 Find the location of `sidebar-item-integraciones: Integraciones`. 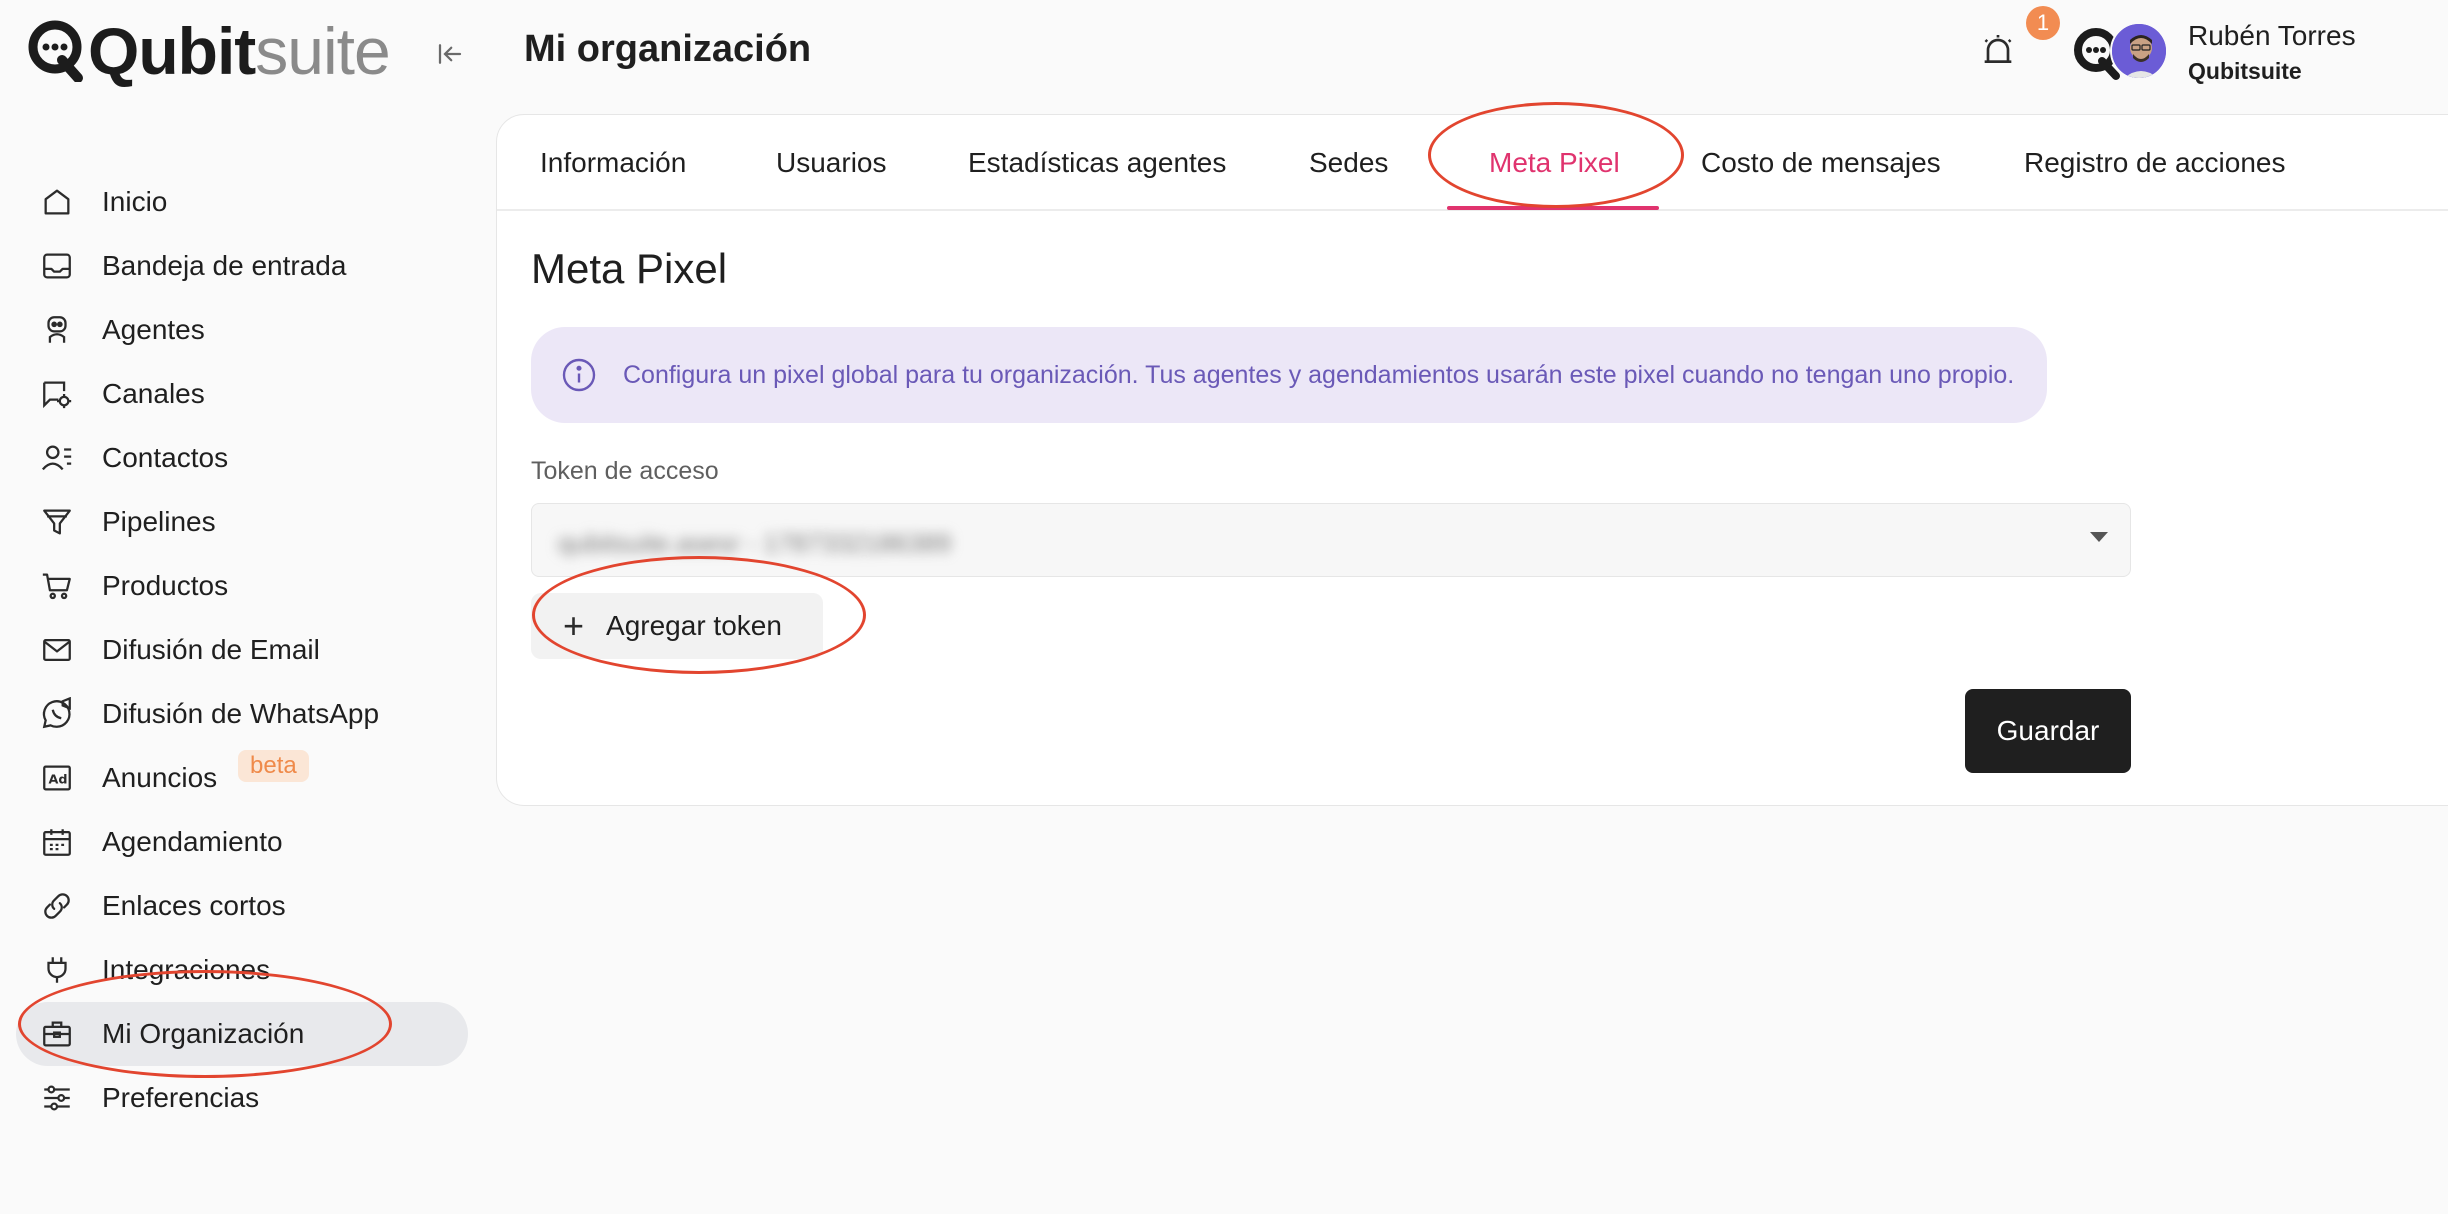

sidebar-item-integraciones: Integraciones is located at coordinates (242, 970).